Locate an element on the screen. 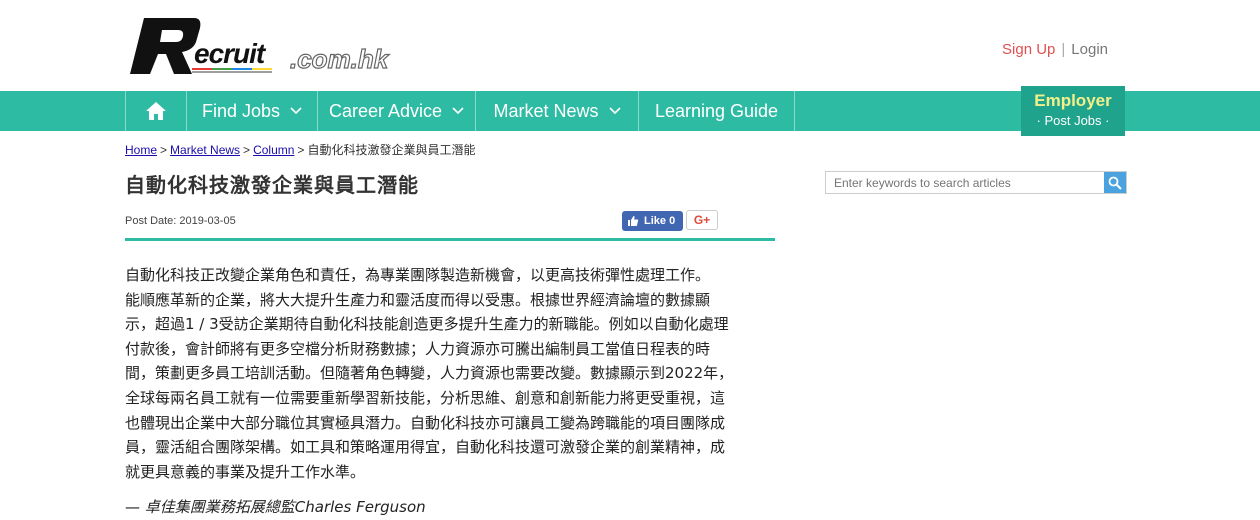  breadcrumb-current: 自動化科技激發企業與員工潛能 is located at coordinates (391, 150).